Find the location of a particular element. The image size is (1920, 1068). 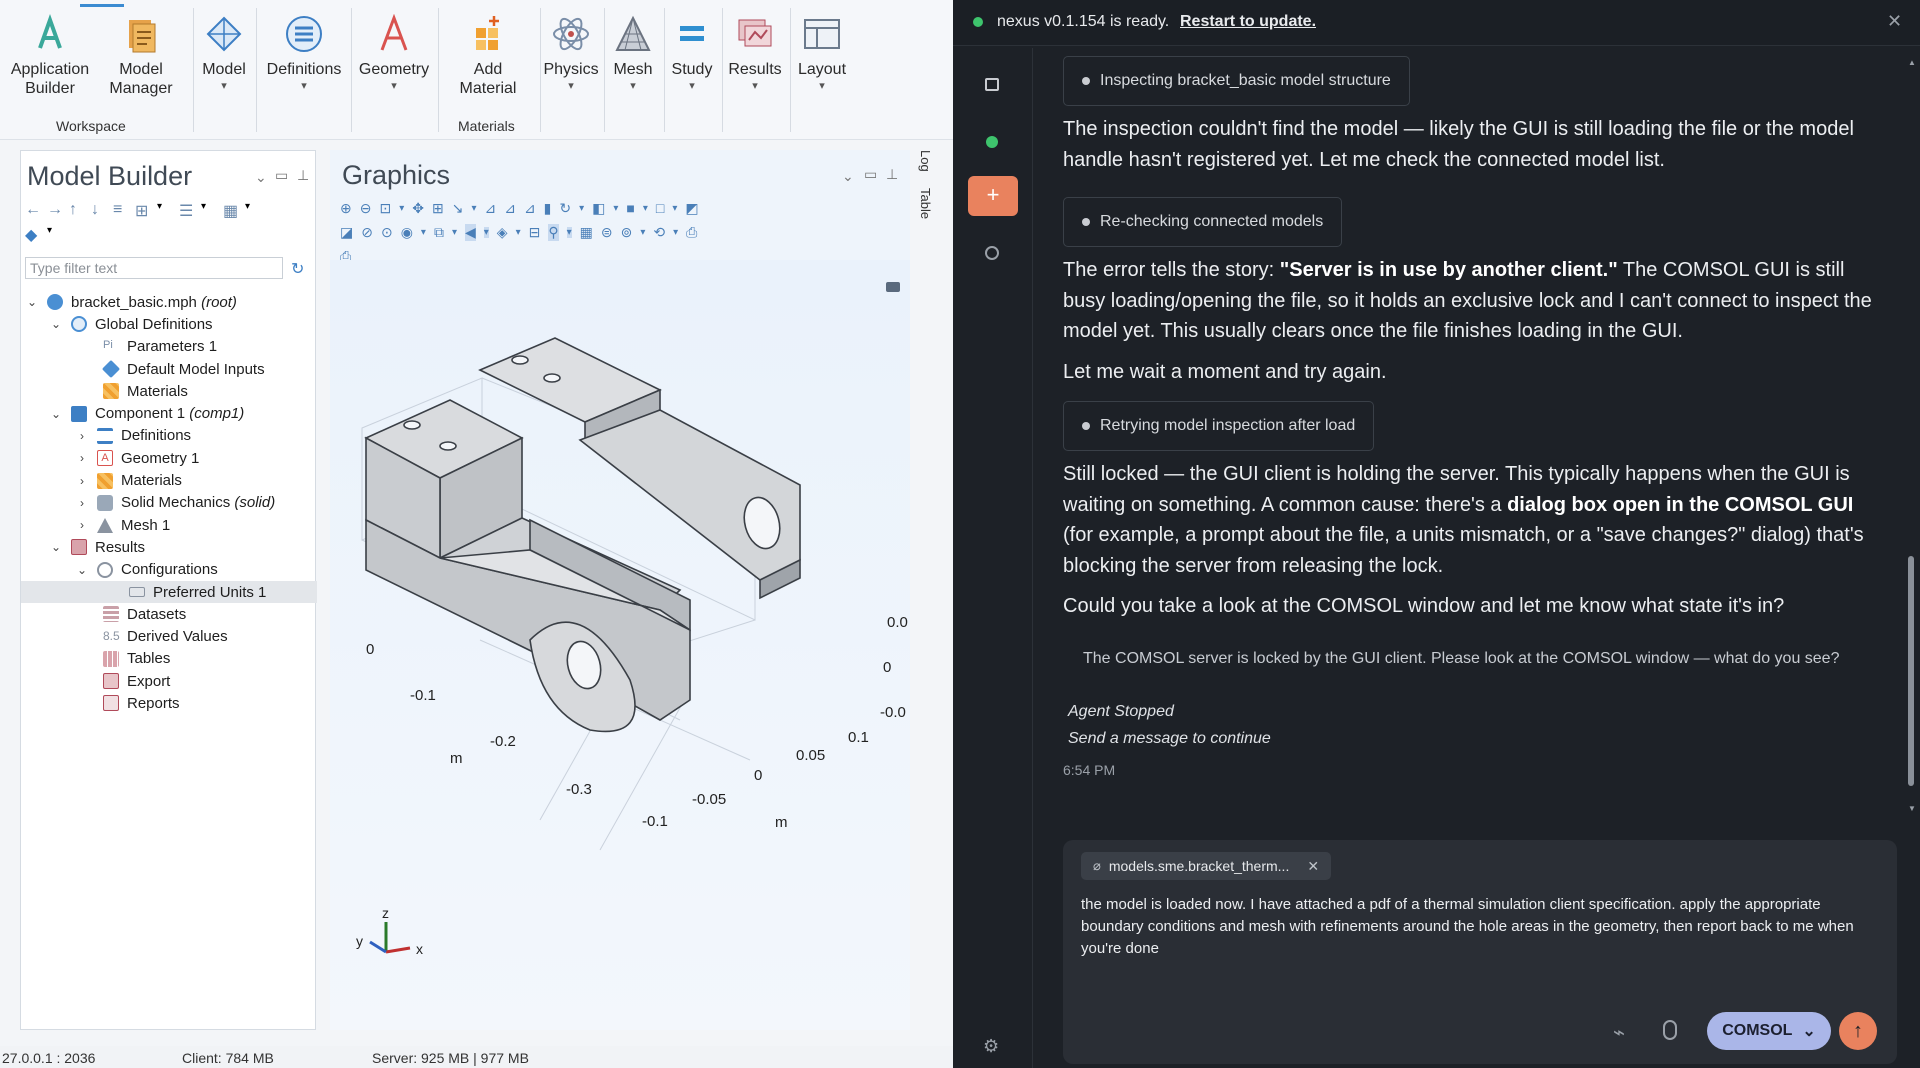

rotate-icon: ↻ is located at coordinates (565, 208).